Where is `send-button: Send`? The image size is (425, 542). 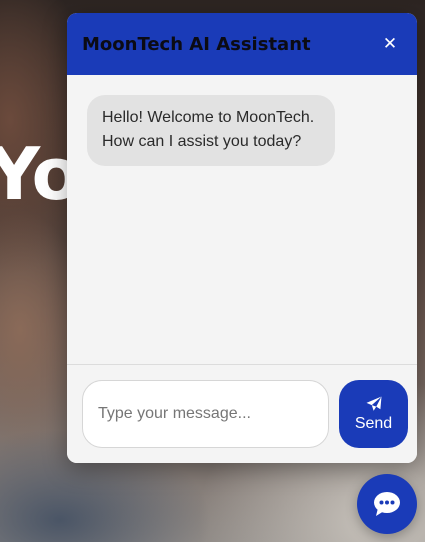
send-button: Send is located at coordinates (373, 414).